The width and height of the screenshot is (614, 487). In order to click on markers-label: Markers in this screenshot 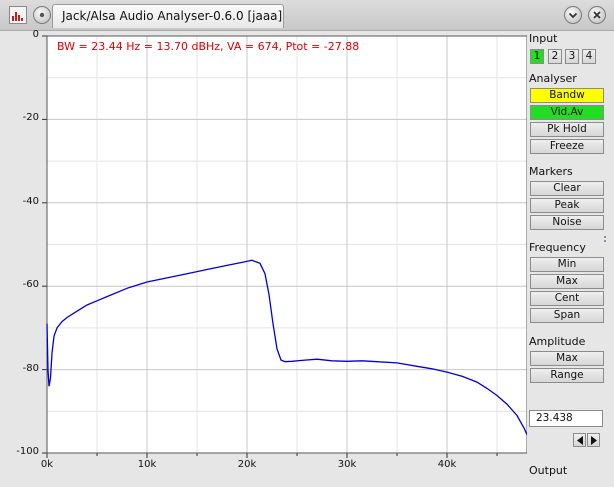, I will do `click(551, 171)`.